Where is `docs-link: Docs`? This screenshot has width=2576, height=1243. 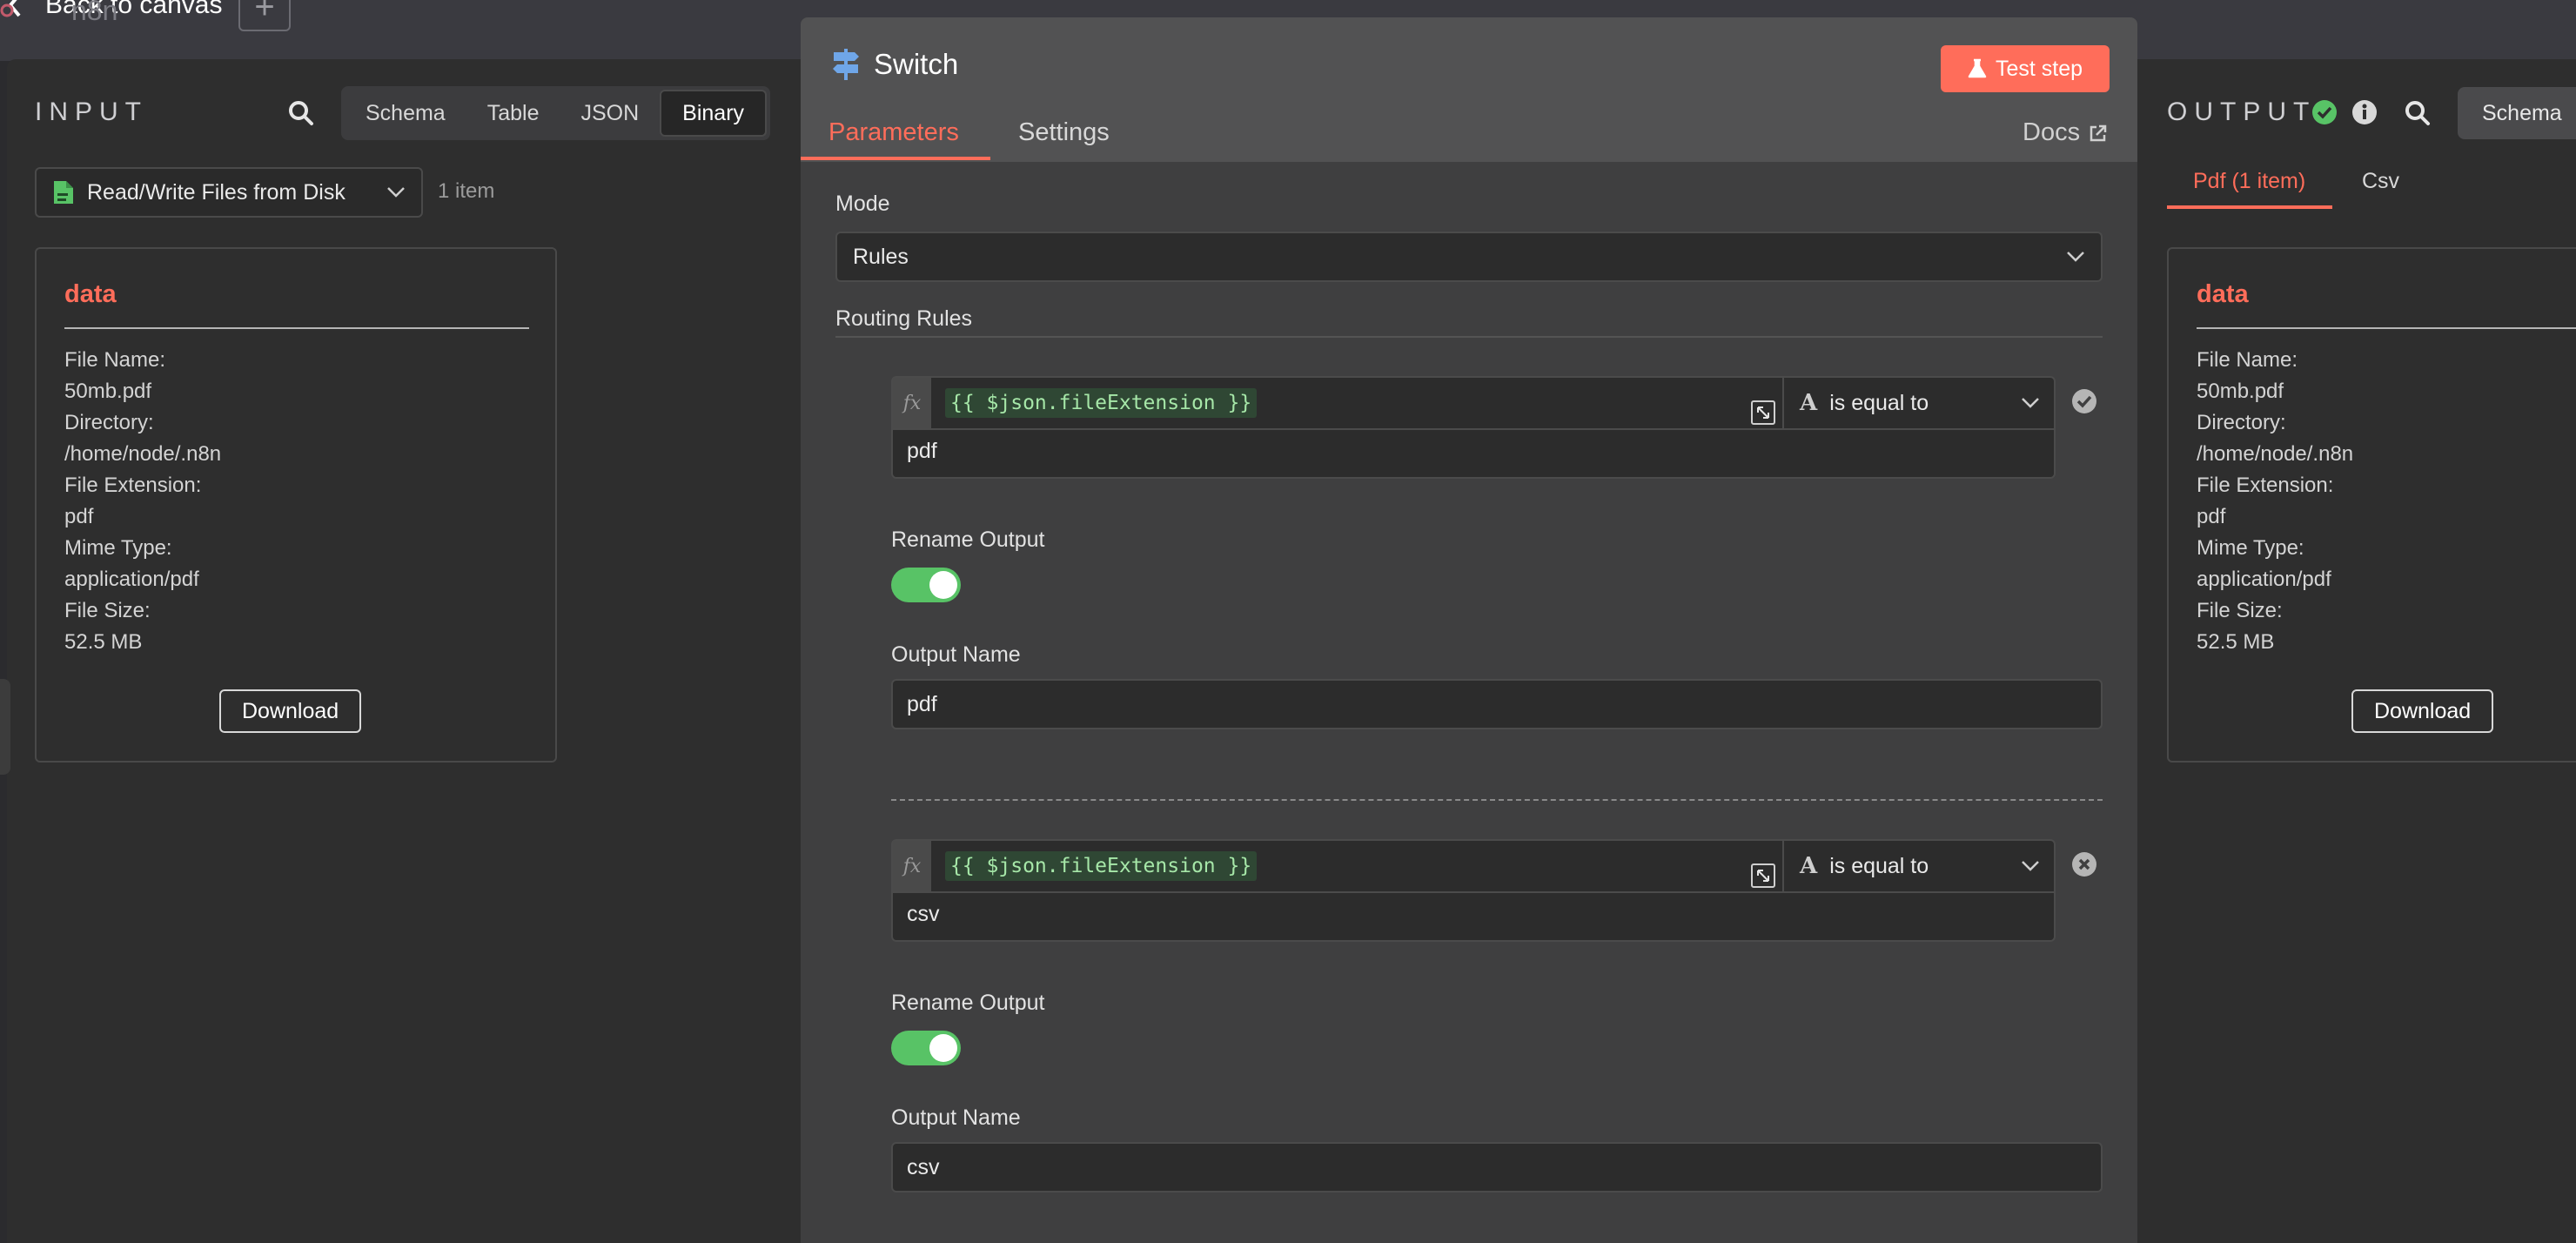
docs-link: Docs is located at coordinates (2065, 132).